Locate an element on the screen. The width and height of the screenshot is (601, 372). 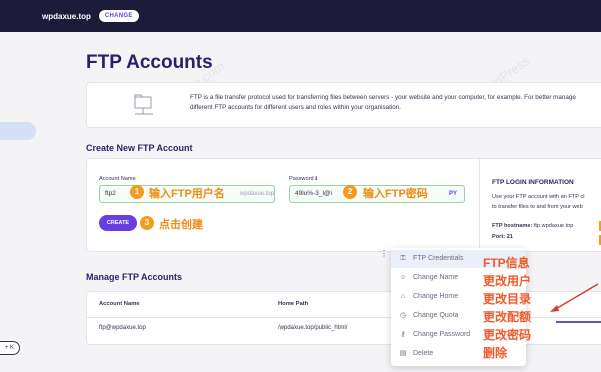
create-section-title: Create New FTP Account is located at coordinates (139, 148).